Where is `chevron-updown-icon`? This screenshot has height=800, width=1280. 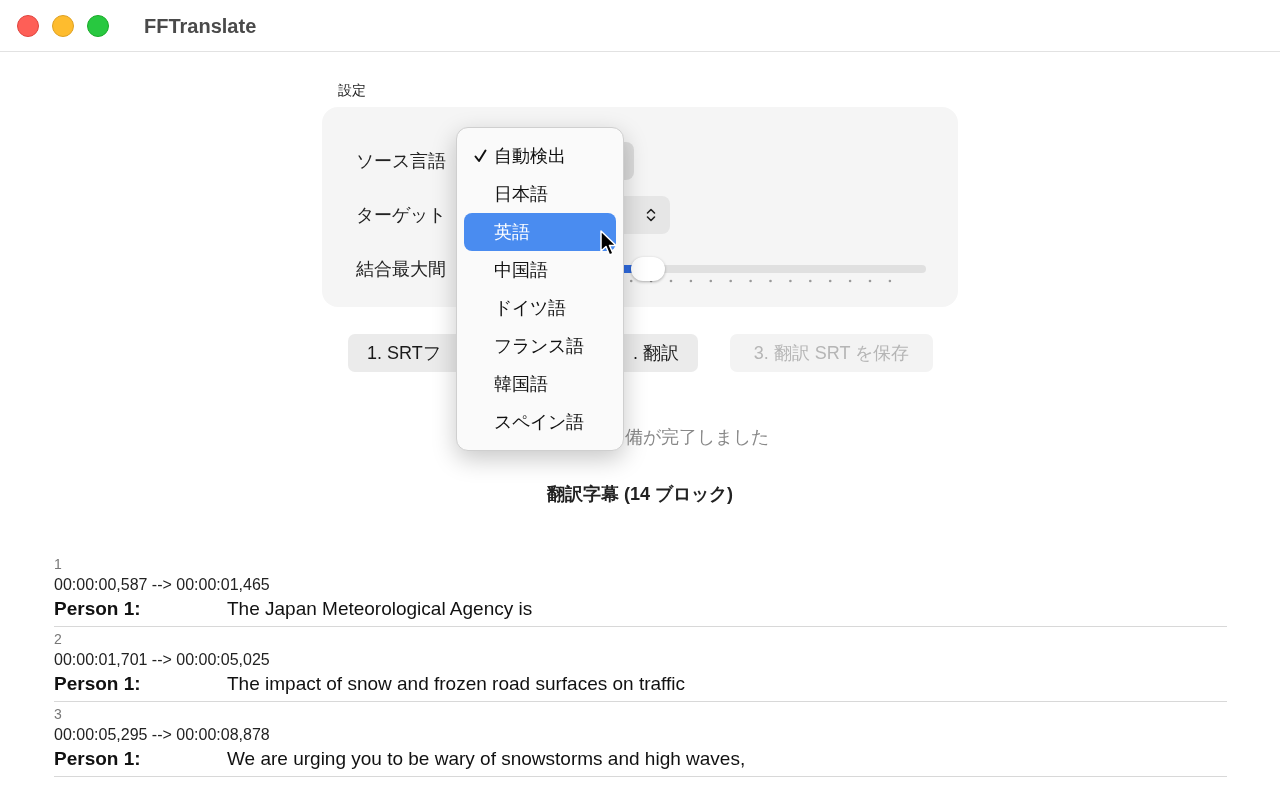 chevron-updown-icon is located at coordinates (651, 215).